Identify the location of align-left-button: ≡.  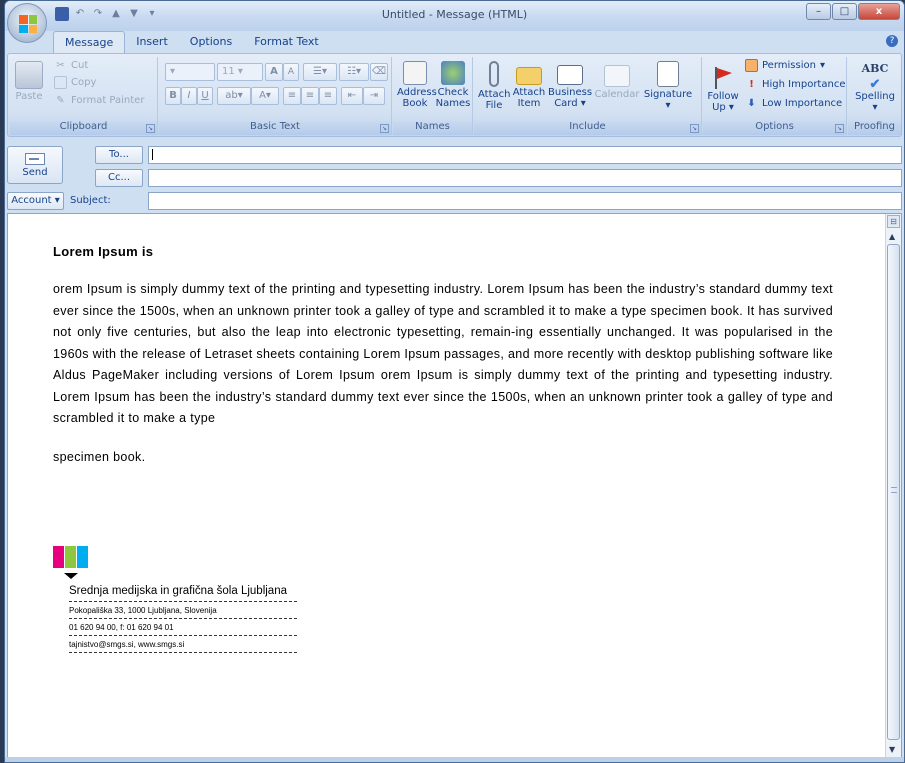
(292, 96).